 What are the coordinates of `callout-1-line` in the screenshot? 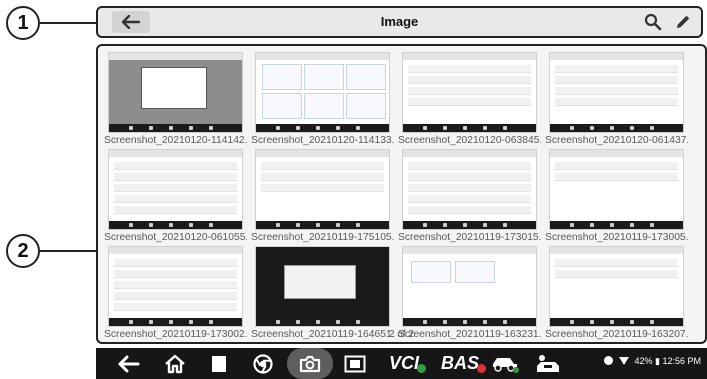 It's located at (68, 23).